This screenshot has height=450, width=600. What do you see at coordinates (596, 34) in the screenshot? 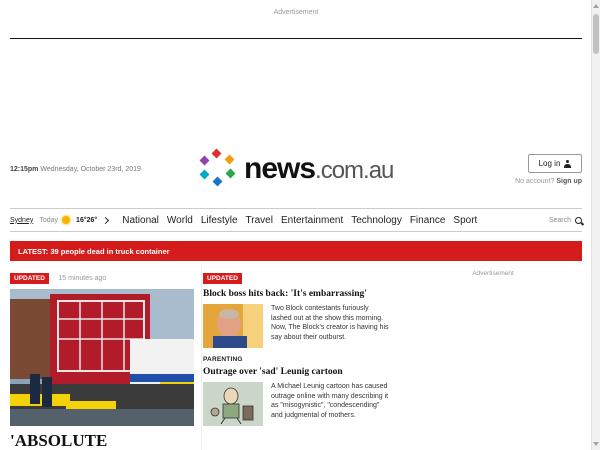
I see `scrollbar-thumb` at bounding box center [596, 34].